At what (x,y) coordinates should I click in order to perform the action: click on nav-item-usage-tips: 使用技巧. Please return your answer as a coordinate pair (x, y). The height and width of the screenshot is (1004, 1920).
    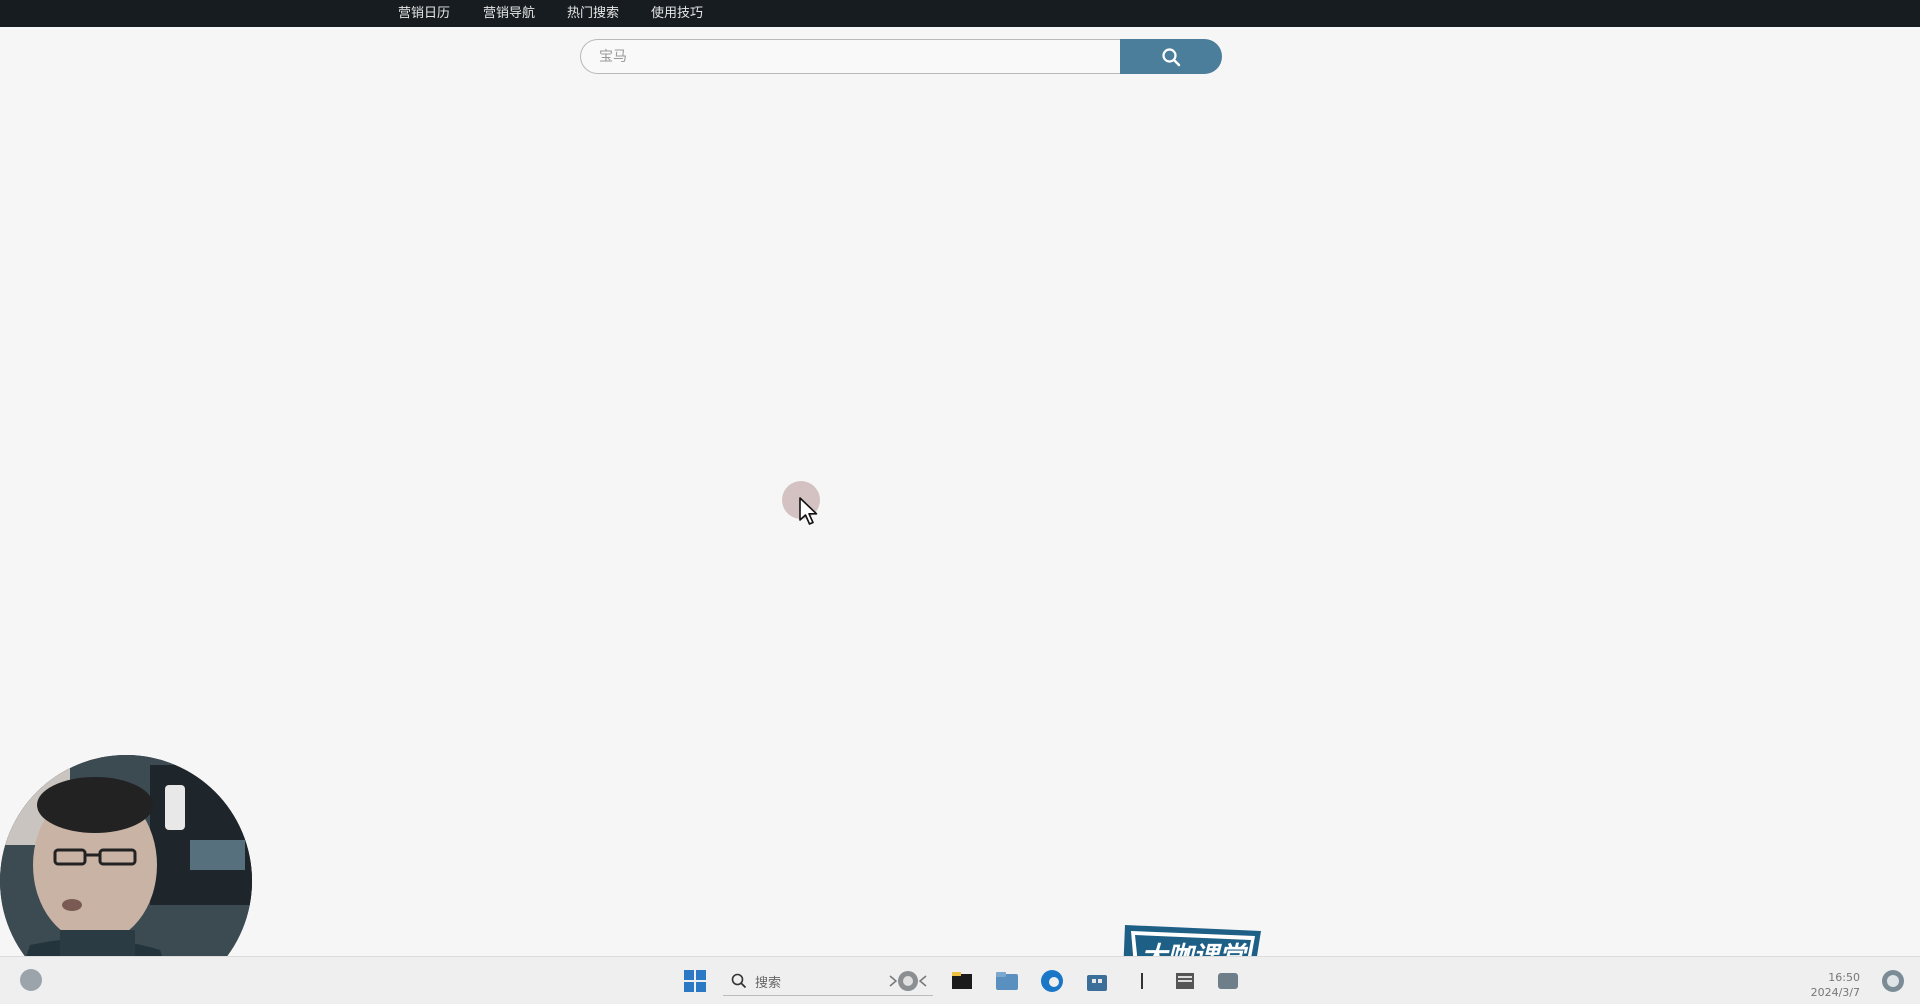
    Looking at the image, I should click on (677, 13).